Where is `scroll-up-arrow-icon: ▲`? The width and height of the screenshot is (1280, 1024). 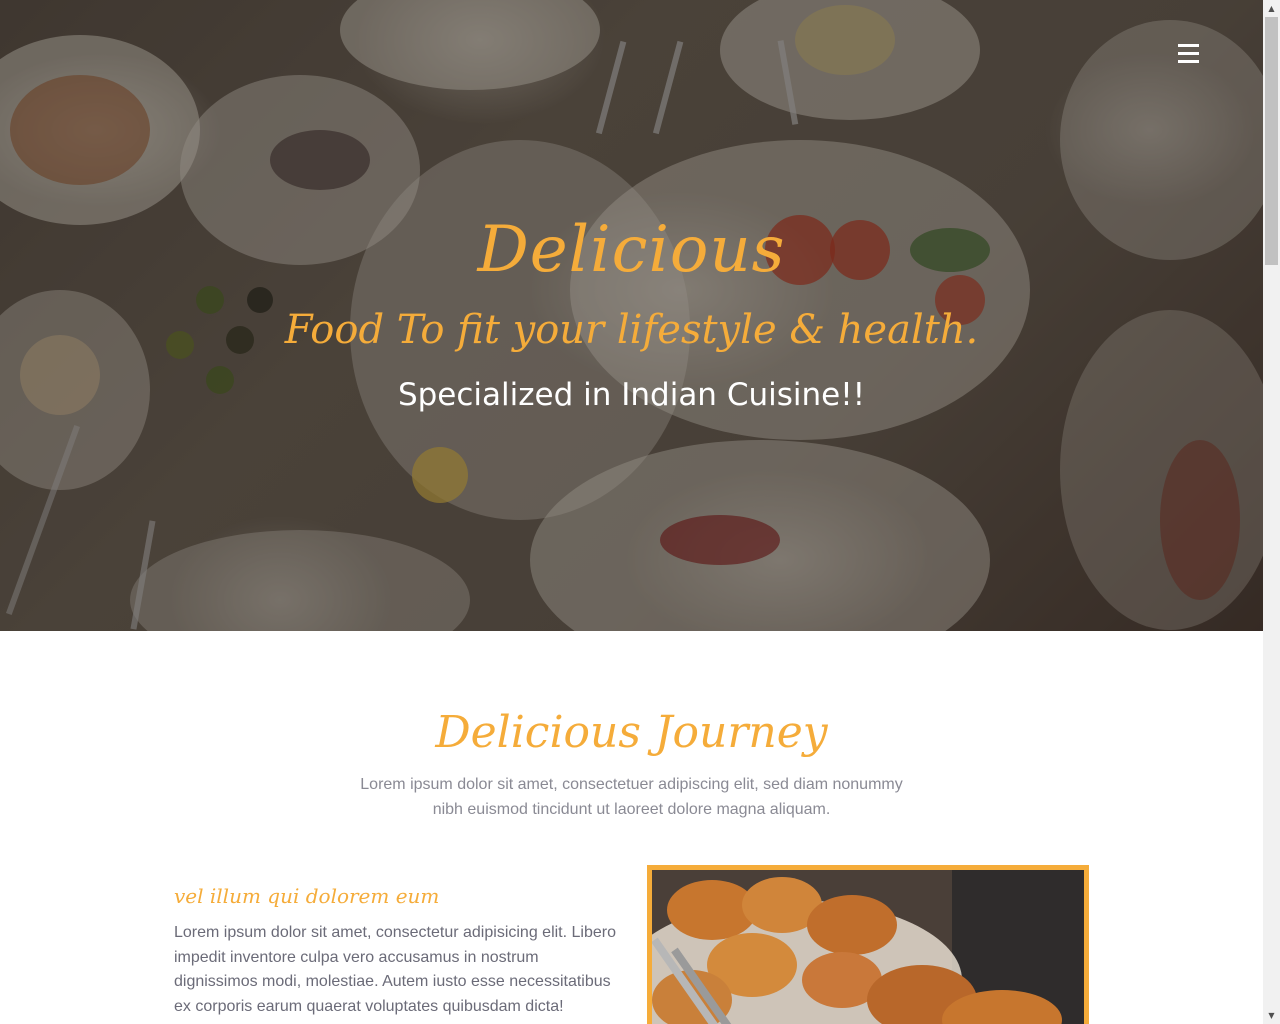
scroll-up-arrow-icon: ▲ is located at coordinates (1271, 8).